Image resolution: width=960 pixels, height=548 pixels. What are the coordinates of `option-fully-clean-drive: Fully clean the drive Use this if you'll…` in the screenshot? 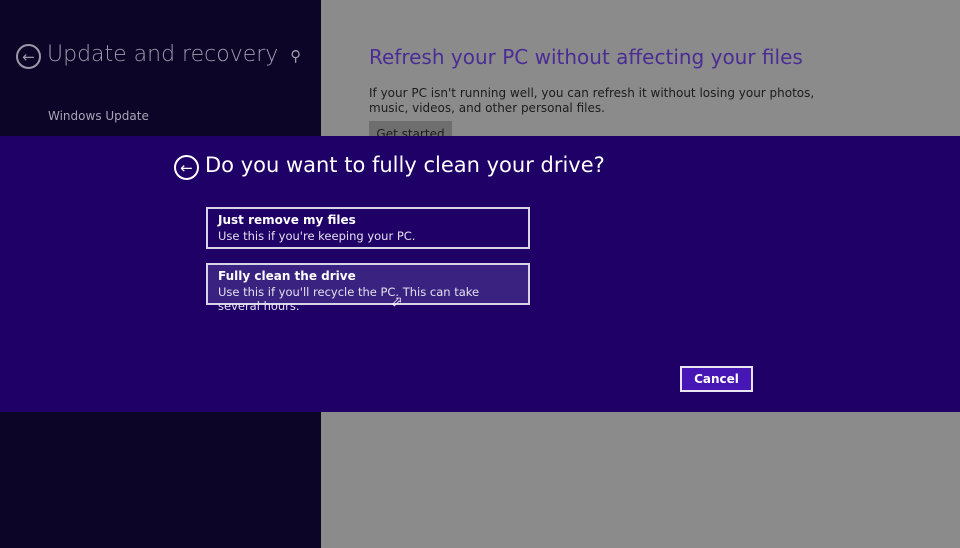 It's located at (368, 288).